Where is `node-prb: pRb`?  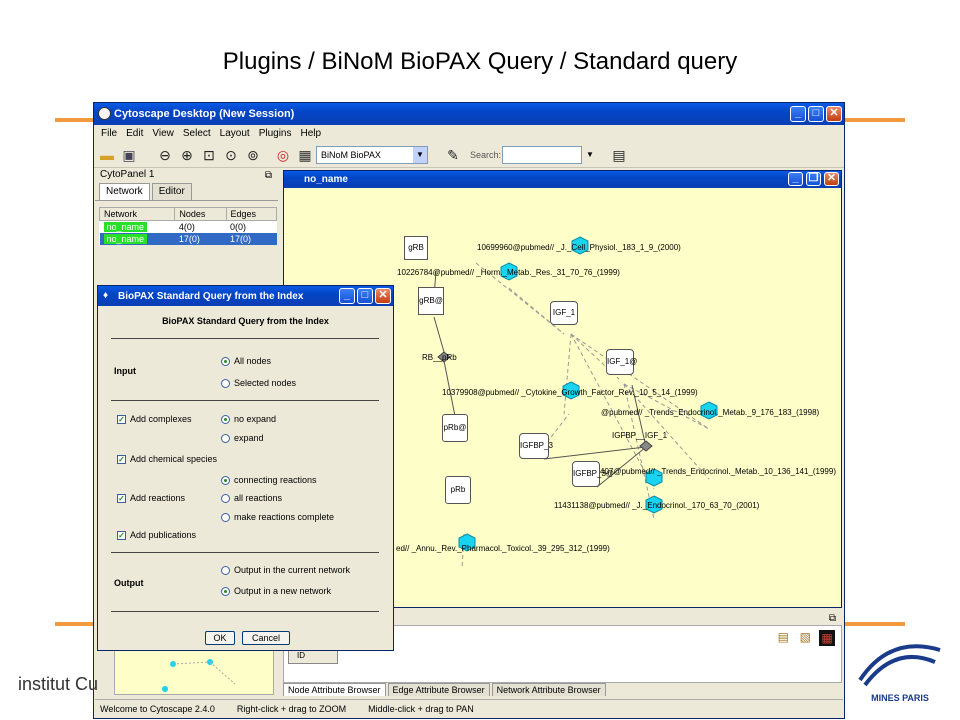 node-prb: pRb is located at coordinates (458, 490).